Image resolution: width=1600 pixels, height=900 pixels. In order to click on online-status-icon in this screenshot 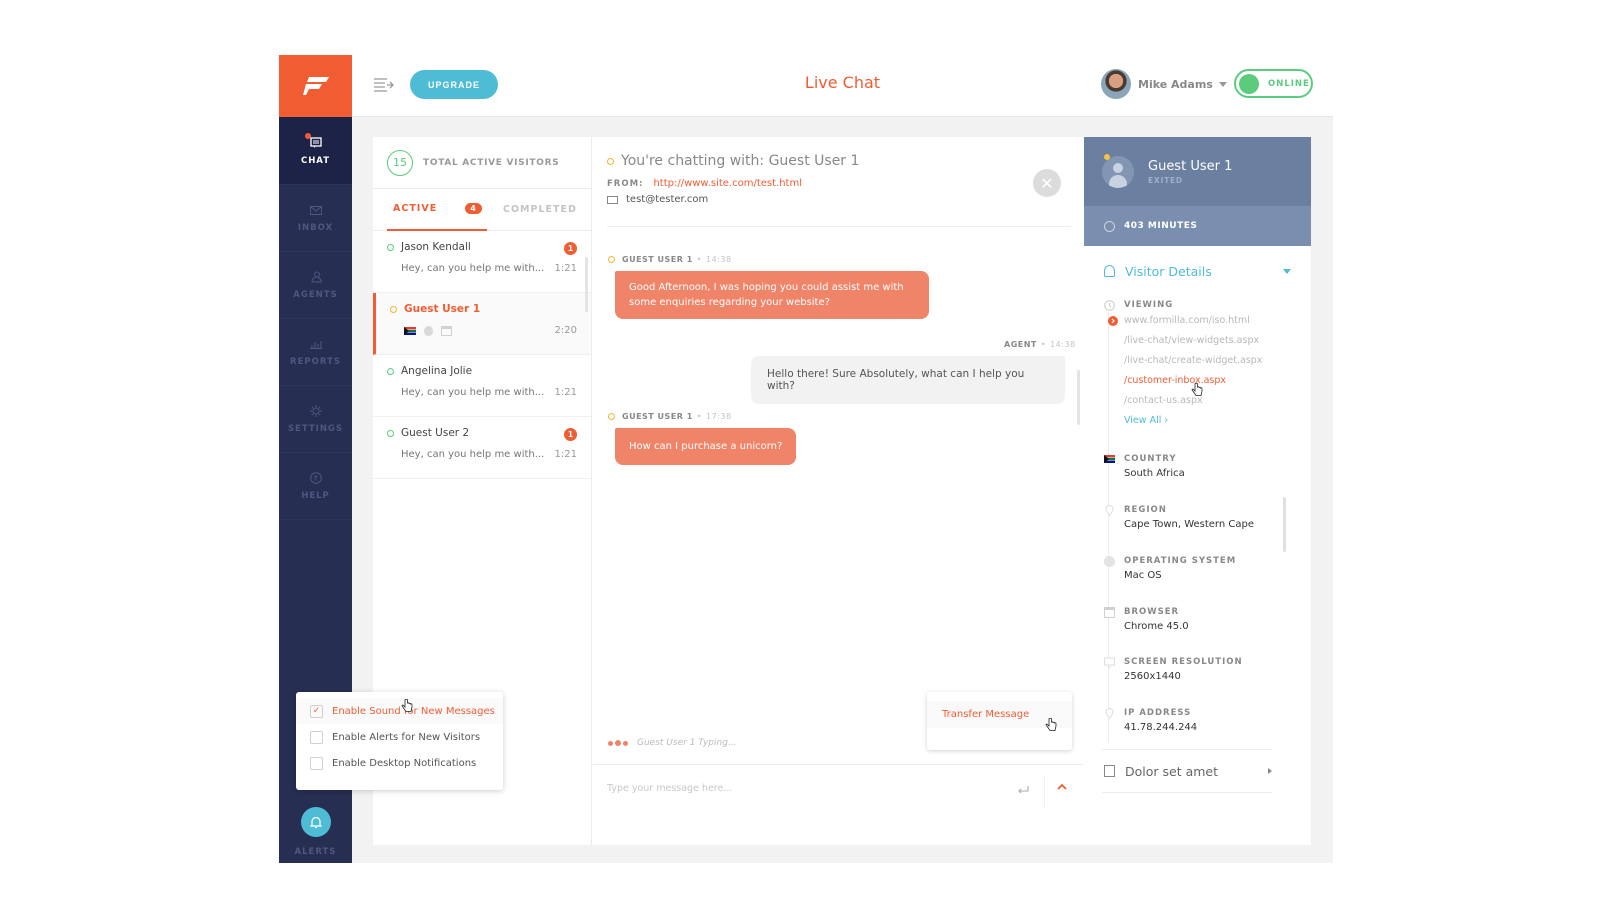, I will do `click(390, 247)`.